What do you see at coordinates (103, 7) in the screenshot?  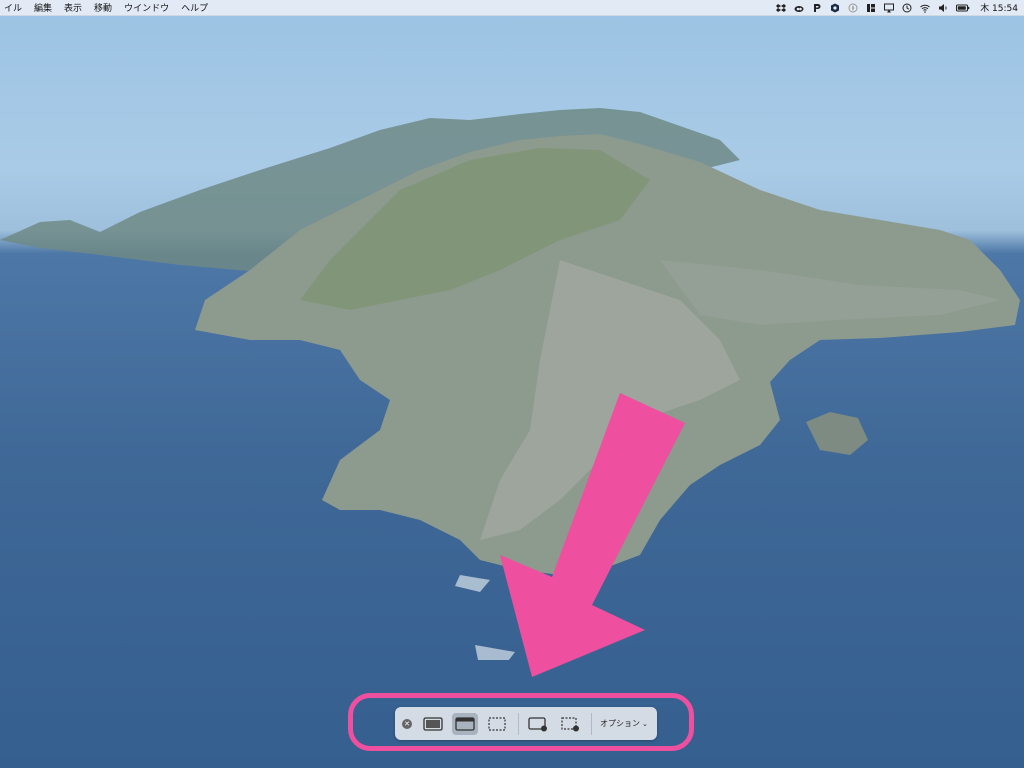 I see `menu-go: 移動` at bounding box center [103, 7].